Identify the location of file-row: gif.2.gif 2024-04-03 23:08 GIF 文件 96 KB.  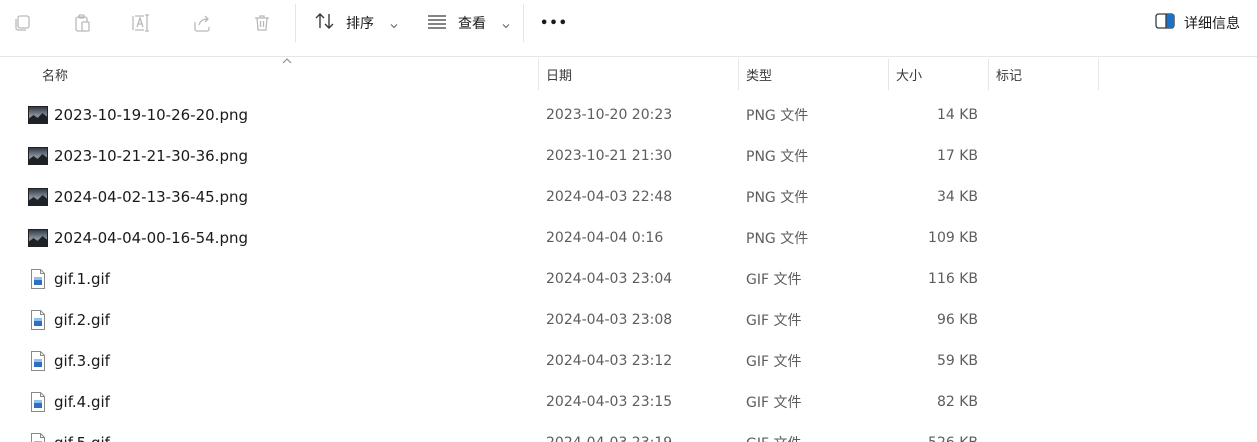
(628, 319).